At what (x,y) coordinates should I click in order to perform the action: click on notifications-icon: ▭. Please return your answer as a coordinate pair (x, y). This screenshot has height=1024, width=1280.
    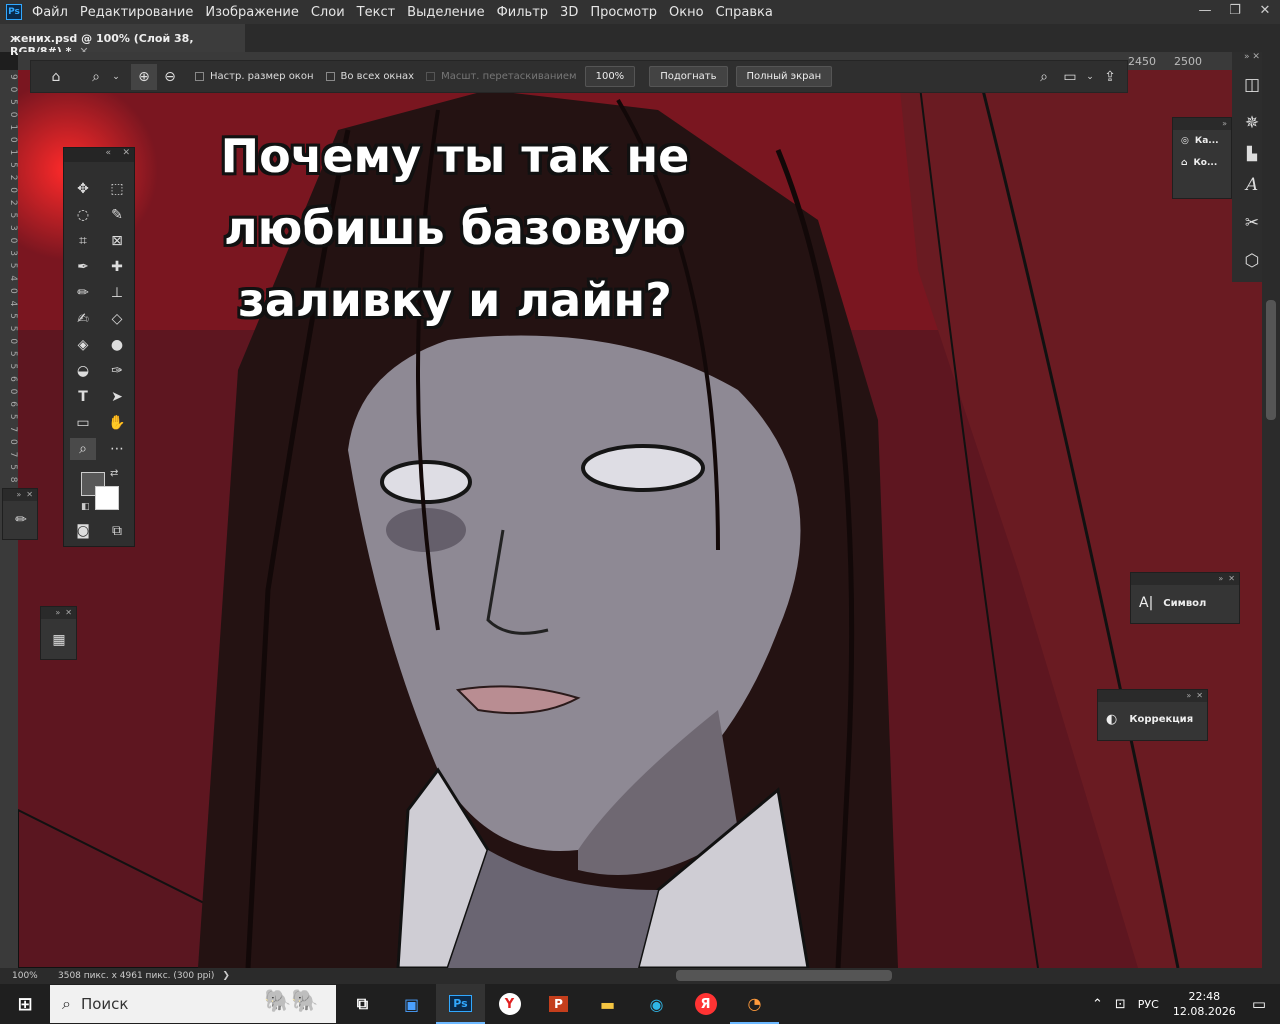
    Looking at the image, I should click on (1259, 1004).